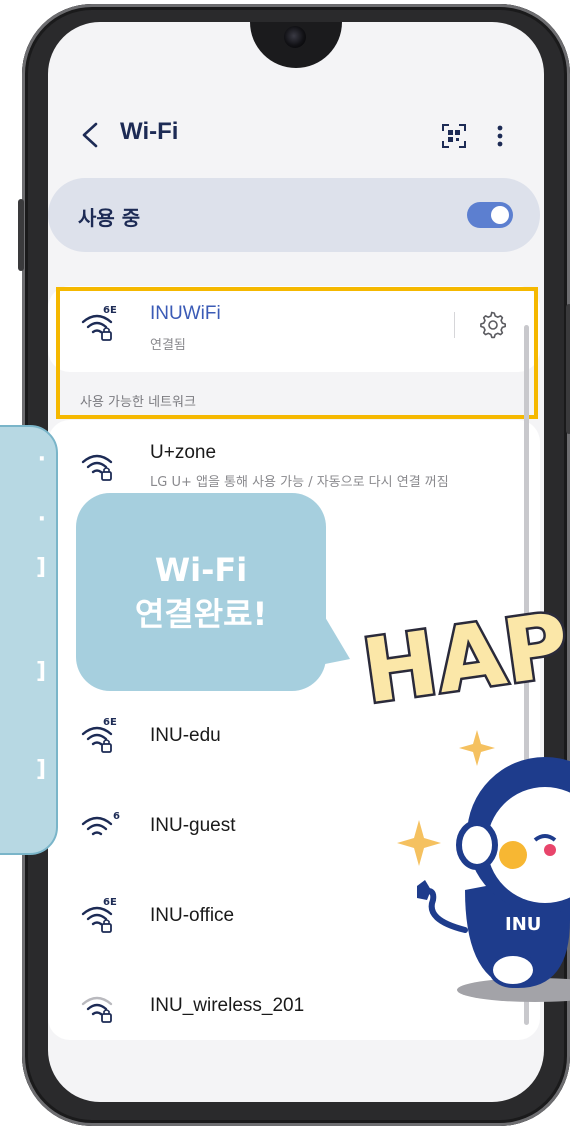 Image resolution: width=570 pixels, height=1129 pixels. I want to click on network-name: U+zone, so click(183, 453).